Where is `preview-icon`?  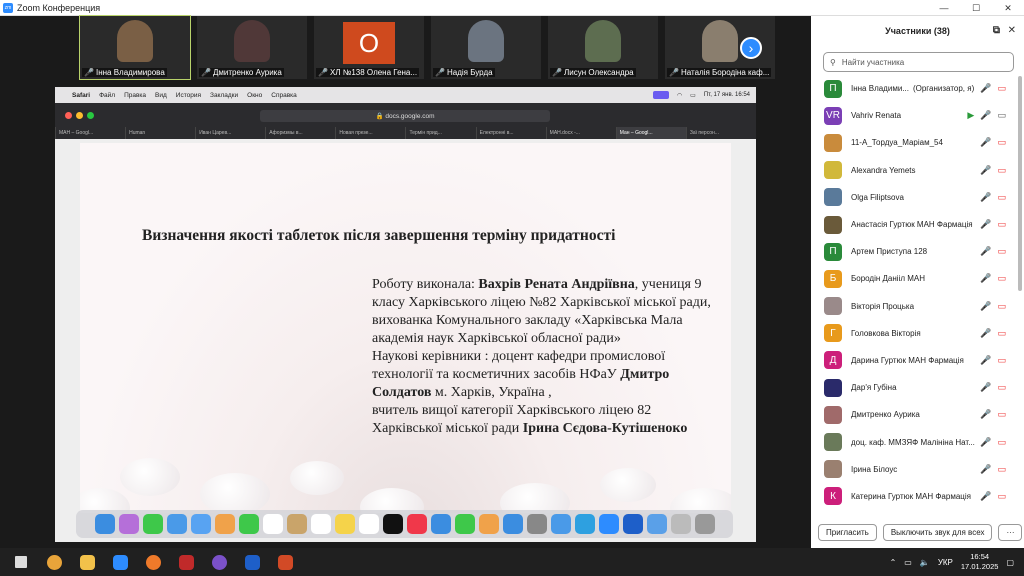
preview-icon is located at coordinates (656, 524).